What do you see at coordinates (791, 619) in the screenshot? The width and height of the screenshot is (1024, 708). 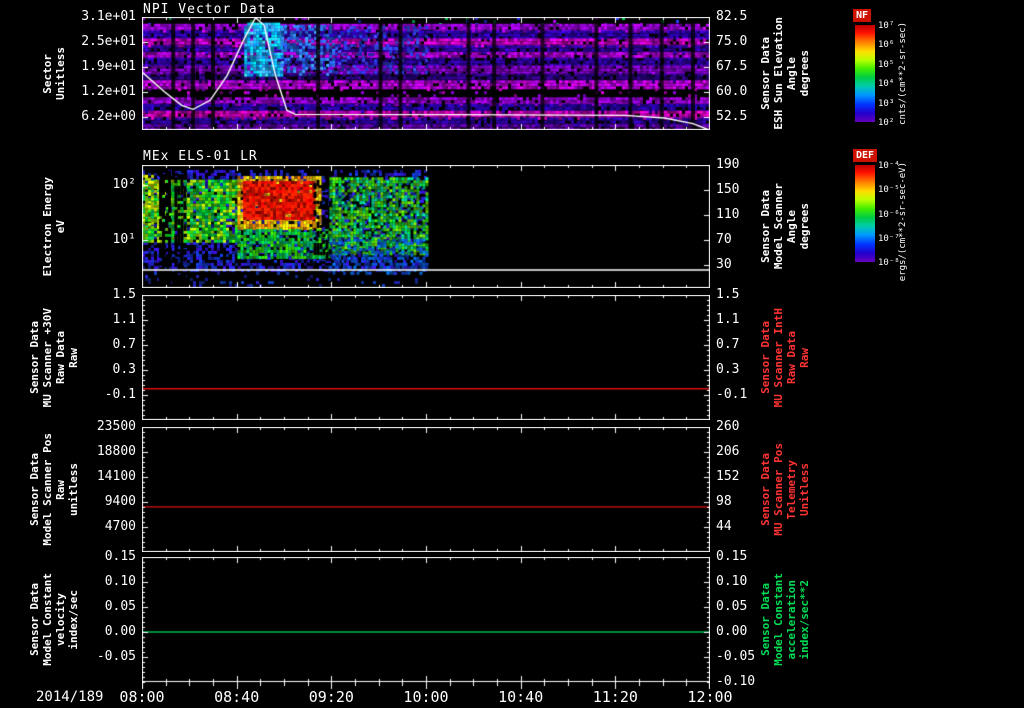 I see `panel5-right-axis-label-line: acceleration` at bounding box center [791, 619].